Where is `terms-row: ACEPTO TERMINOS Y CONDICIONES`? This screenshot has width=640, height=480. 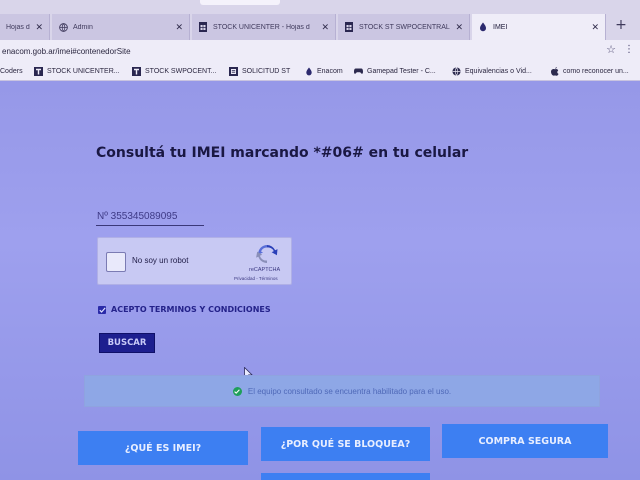
terms-row: ACEPTO TERMINOS Y CONDICIONES is located at coordinates (184, 309).